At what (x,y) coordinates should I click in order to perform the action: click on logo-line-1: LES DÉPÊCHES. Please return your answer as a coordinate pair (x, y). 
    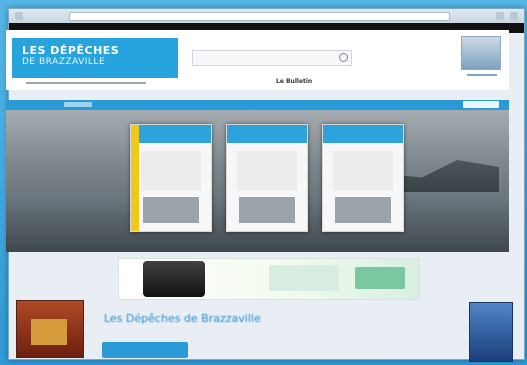
    Looking at the image, I should click on (71, 50).